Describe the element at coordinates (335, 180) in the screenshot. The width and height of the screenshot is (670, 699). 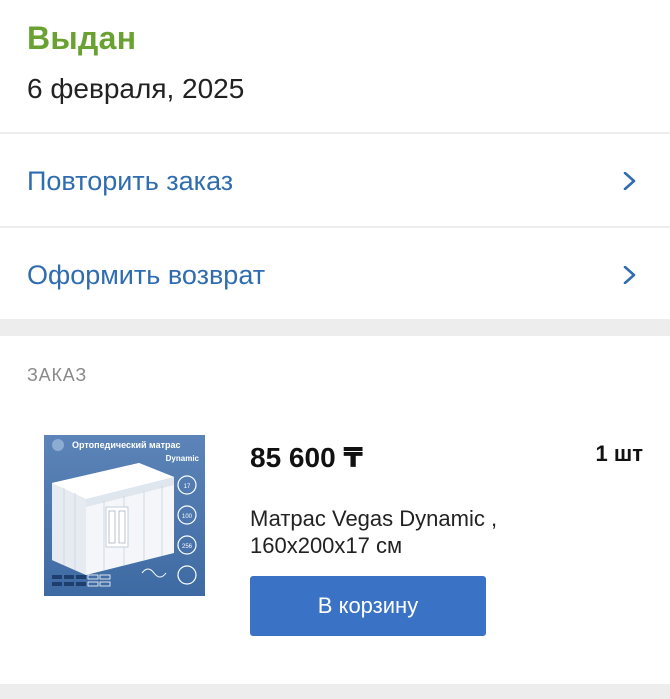
I see `repeat-order-row: Повторить заказ` at that location.